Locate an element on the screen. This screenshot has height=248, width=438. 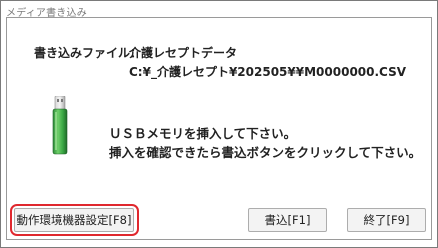
file-name: 介護レセプトデータ is located at coordinates (183, 53).